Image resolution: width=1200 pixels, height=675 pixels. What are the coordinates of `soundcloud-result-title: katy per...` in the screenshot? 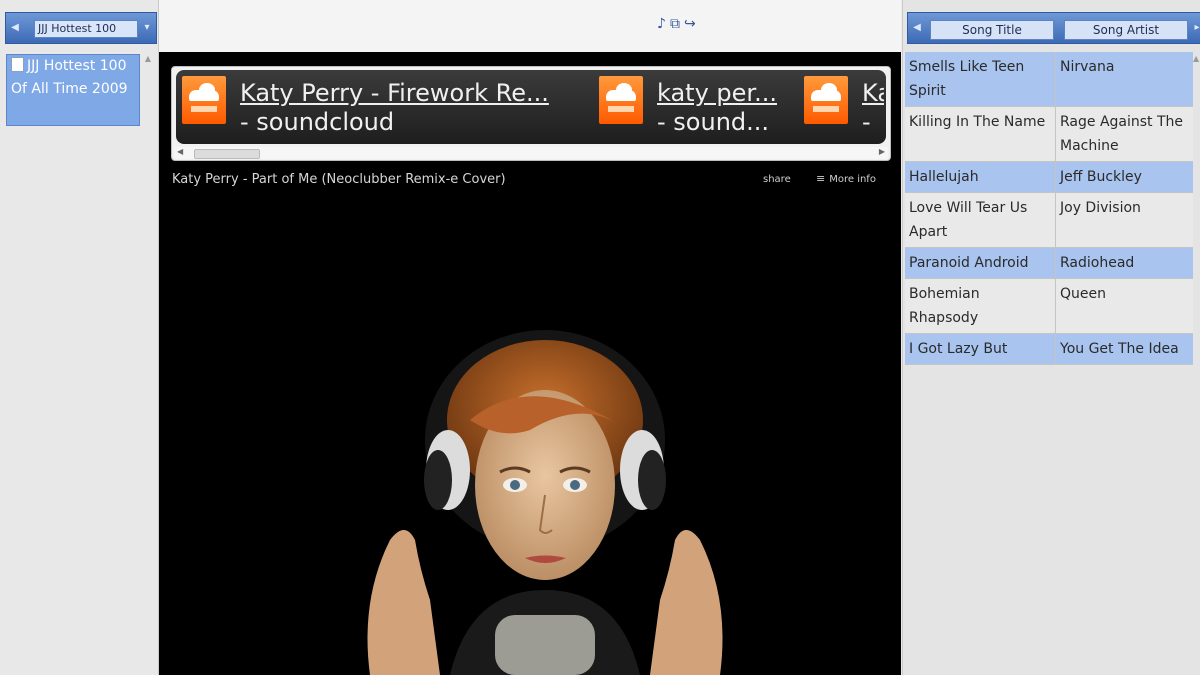 It's located at (718, 93).